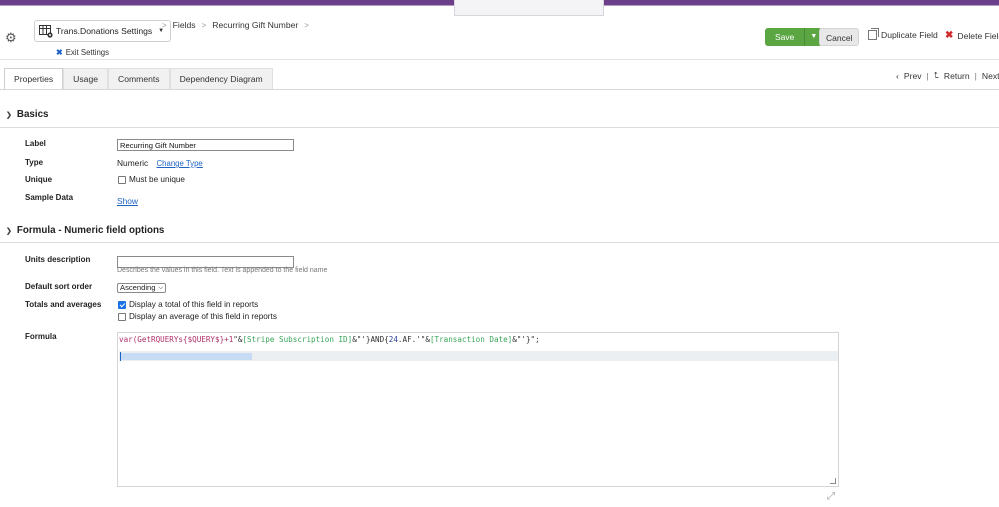  What do you see at coordinates (499, 89) in the screenshot?
I see `tab-divider` at bounding box center [499, 89].